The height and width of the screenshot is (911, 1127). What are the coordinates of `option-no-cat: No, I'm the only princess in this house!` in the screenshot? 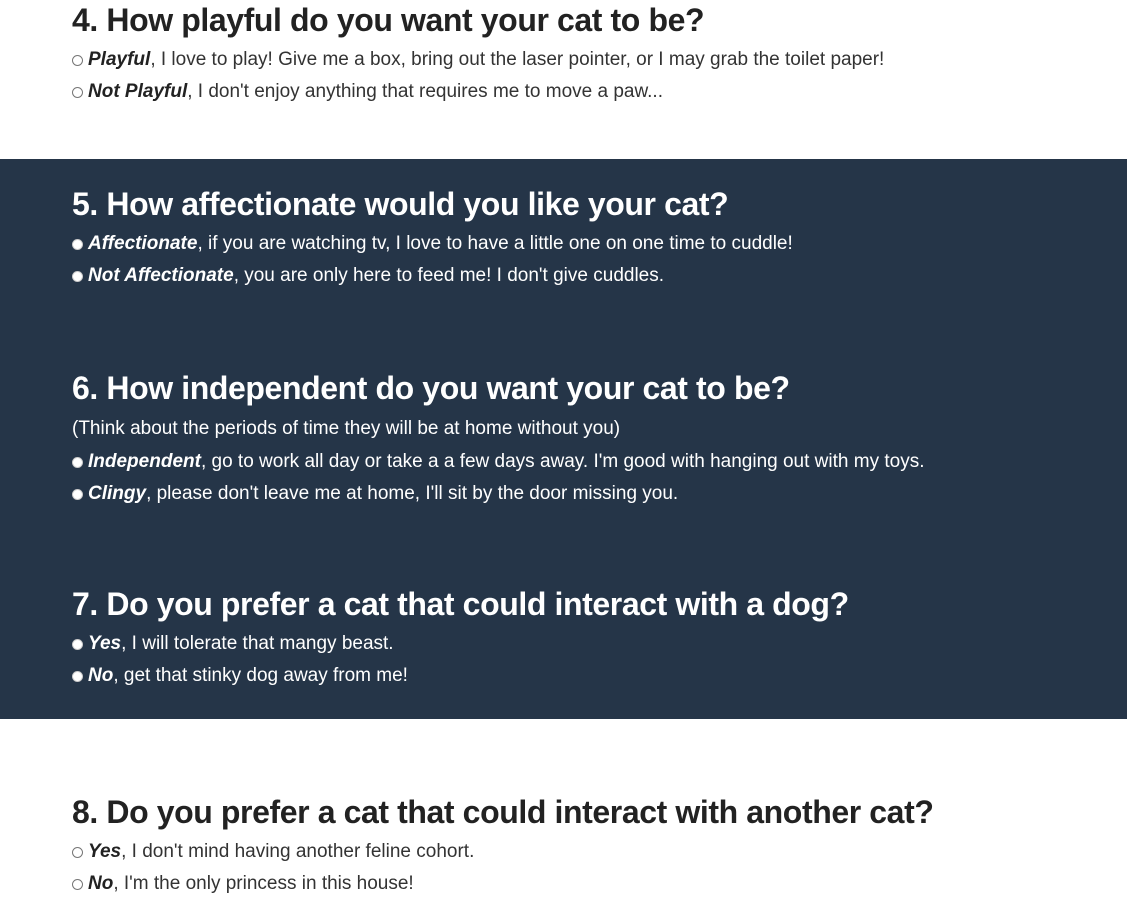 It's located at (503, 884).